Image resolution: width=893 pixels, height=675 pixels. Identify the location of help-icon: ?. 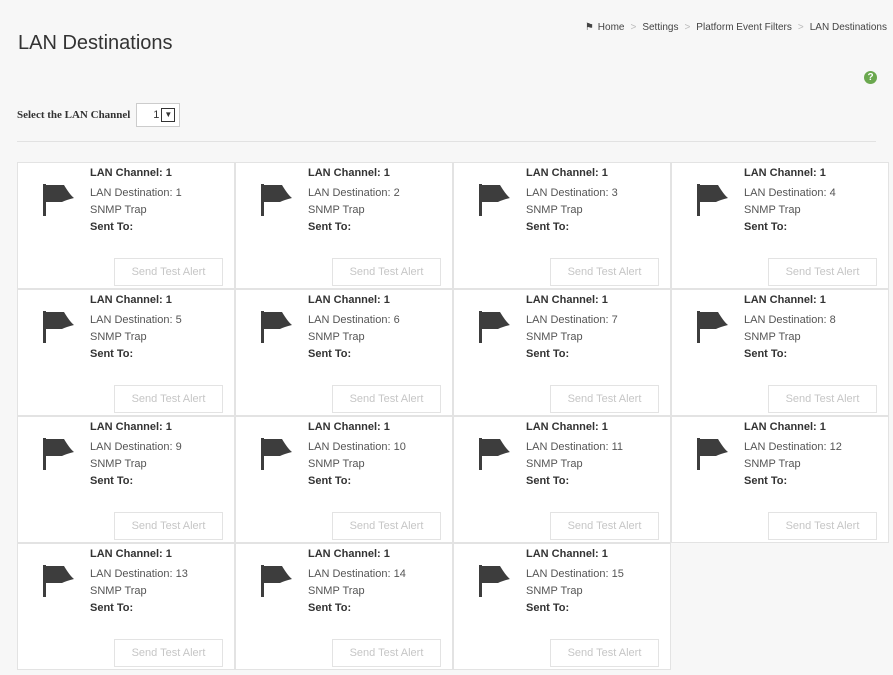
(870, 77).